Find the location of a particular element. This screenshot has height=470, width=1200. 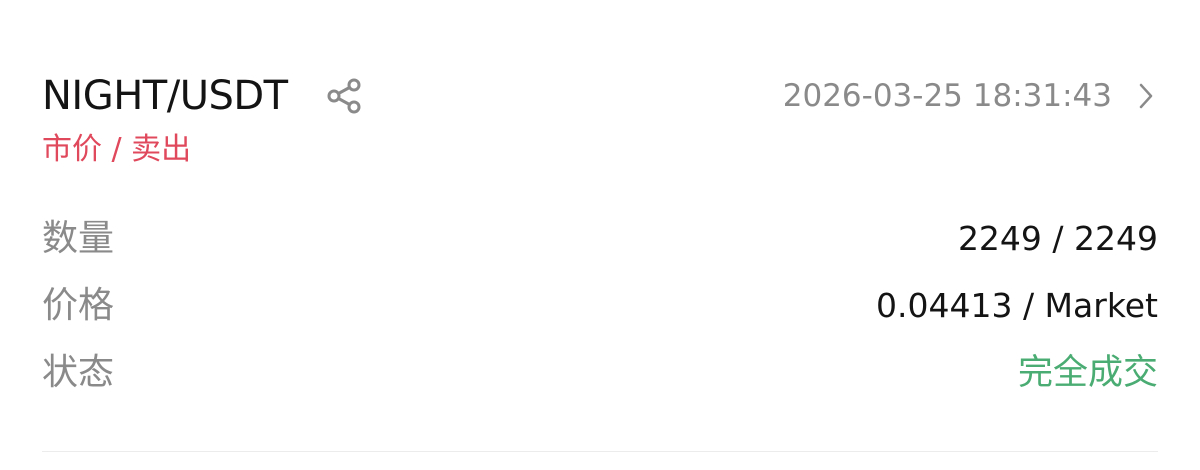

quantity-label: 数量 is located at coordinates (78, 238).